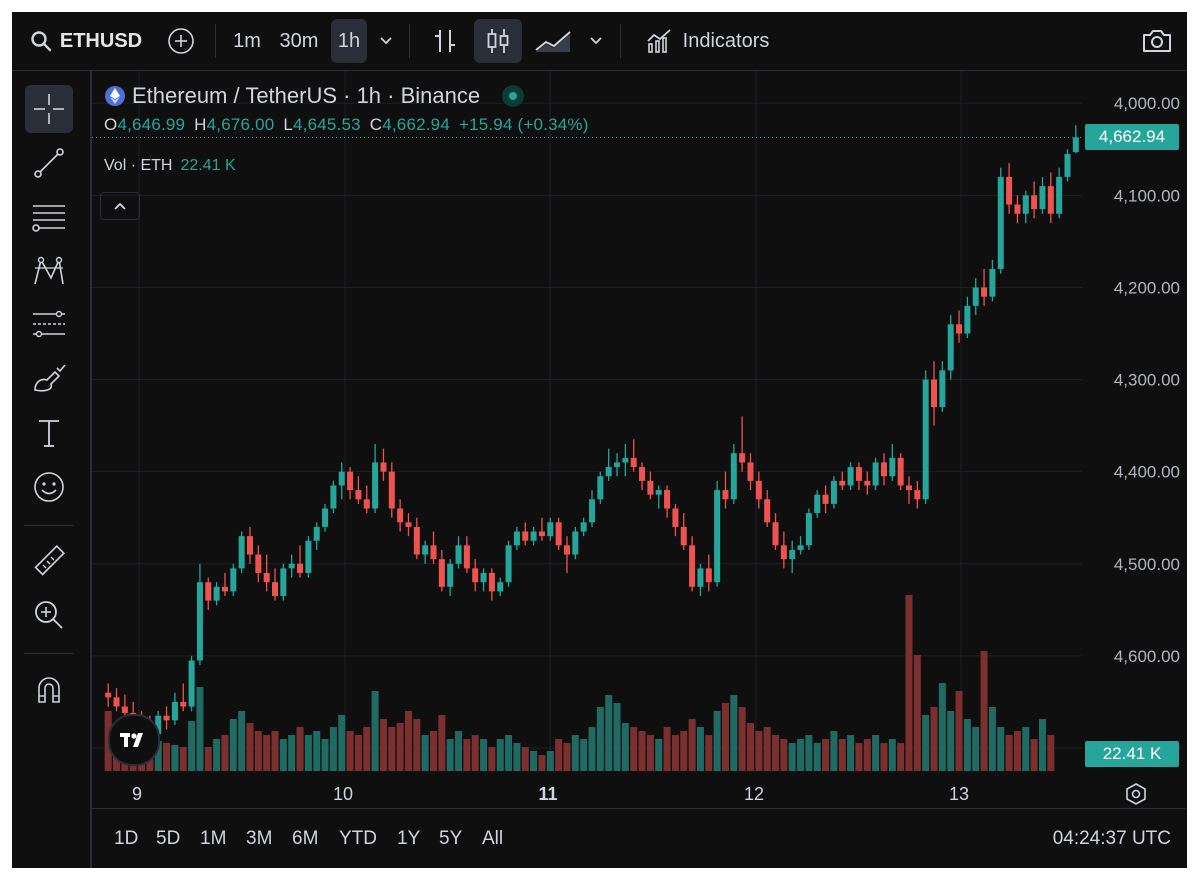 The image size is (1200, 878). I want to click on range-1M: 1M, so click(213, 838).